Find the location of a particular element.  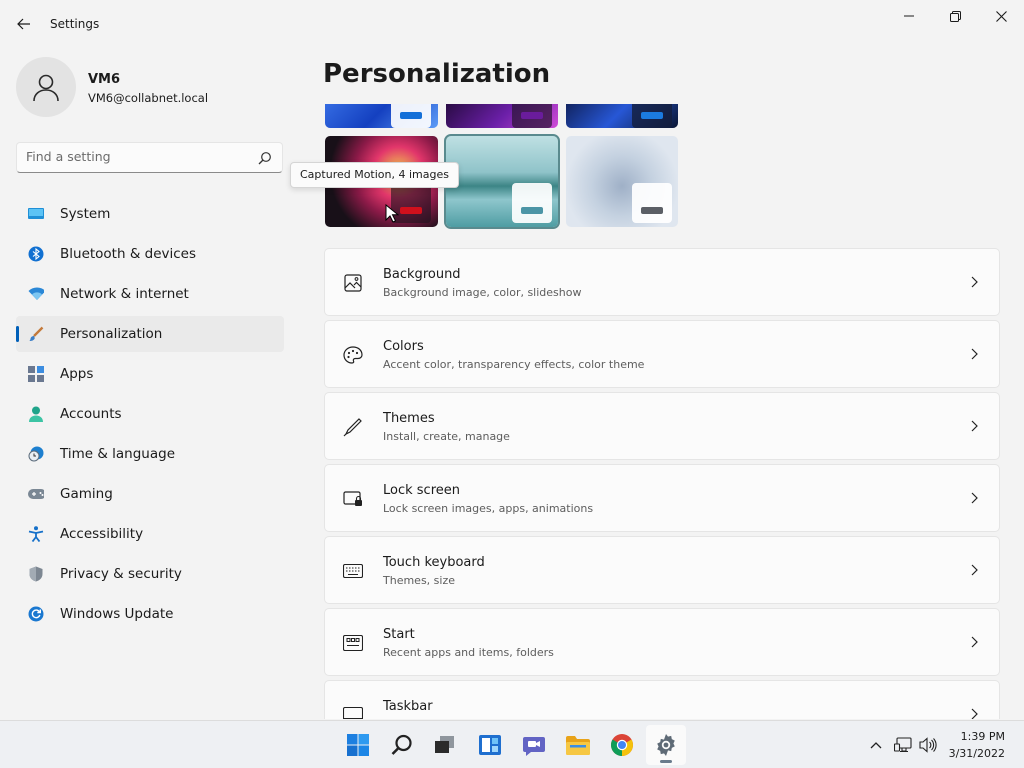

minimize-icon is located at coordinates (909, 16).